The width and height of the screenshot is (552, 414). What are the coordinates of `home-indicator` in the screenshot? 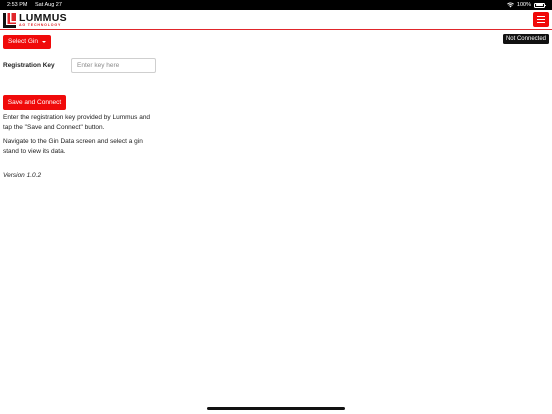 It's located at (276, 408).